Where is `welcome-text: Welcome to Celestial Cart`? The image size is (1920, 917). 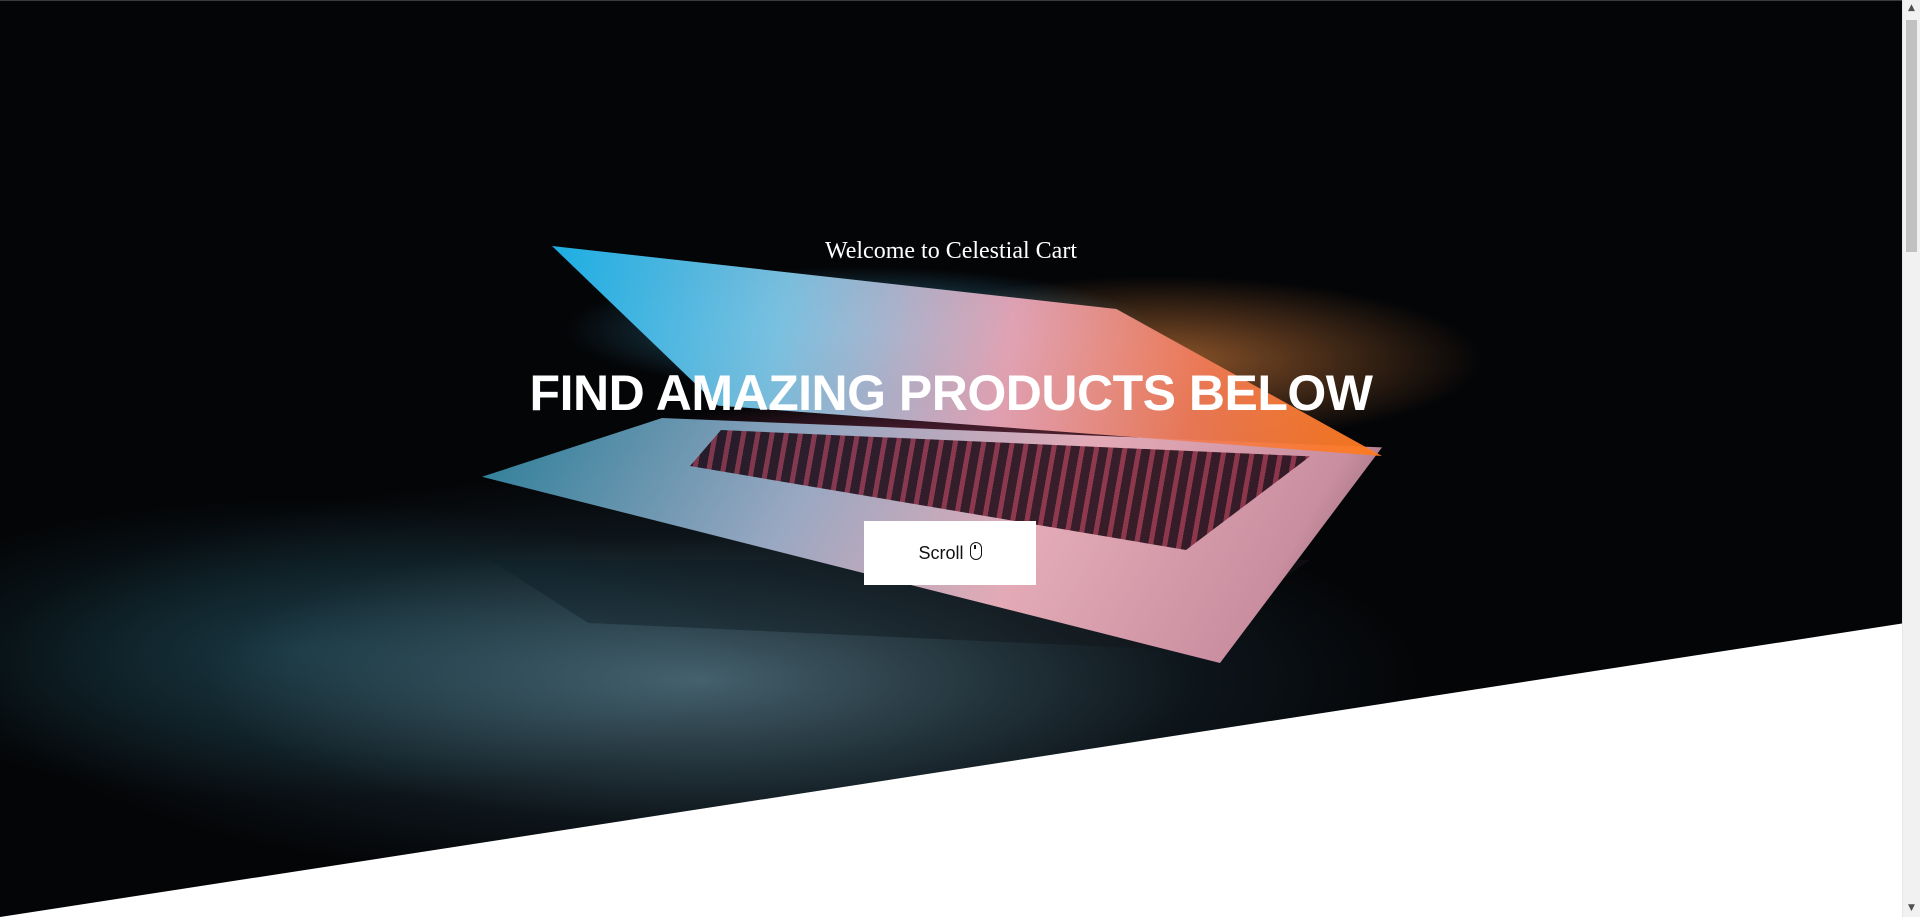 welcome-text: Welcome to Celestial Cart is located at coordinates (951, 251).